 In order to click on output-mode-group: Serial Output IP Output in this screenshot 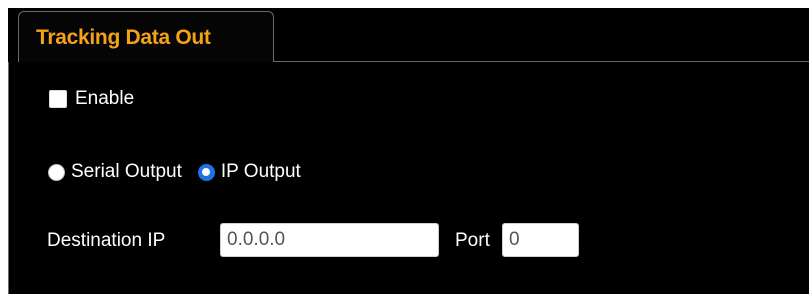, I will do `click(174, 172)`.